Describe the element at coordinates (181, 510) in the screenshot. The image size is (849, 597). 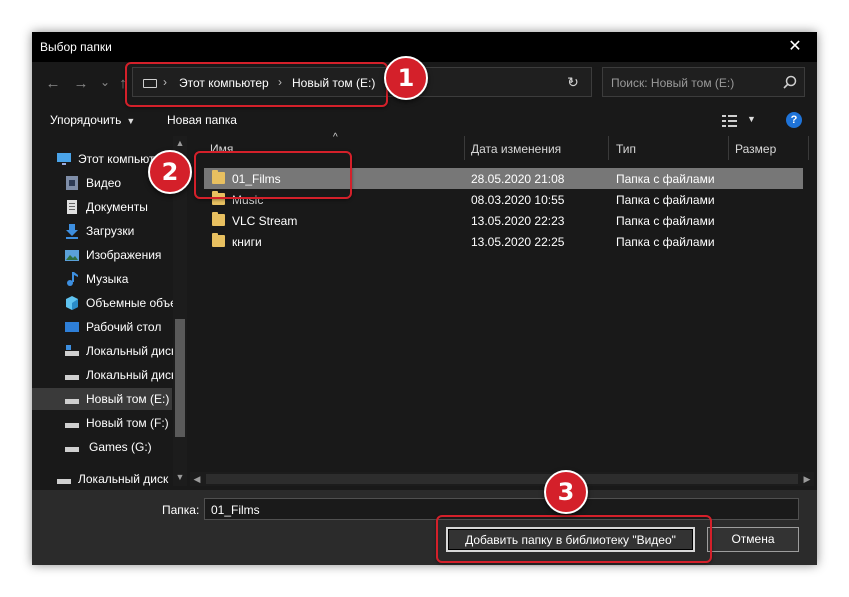
I see `folder-label: Папка:` at that location.